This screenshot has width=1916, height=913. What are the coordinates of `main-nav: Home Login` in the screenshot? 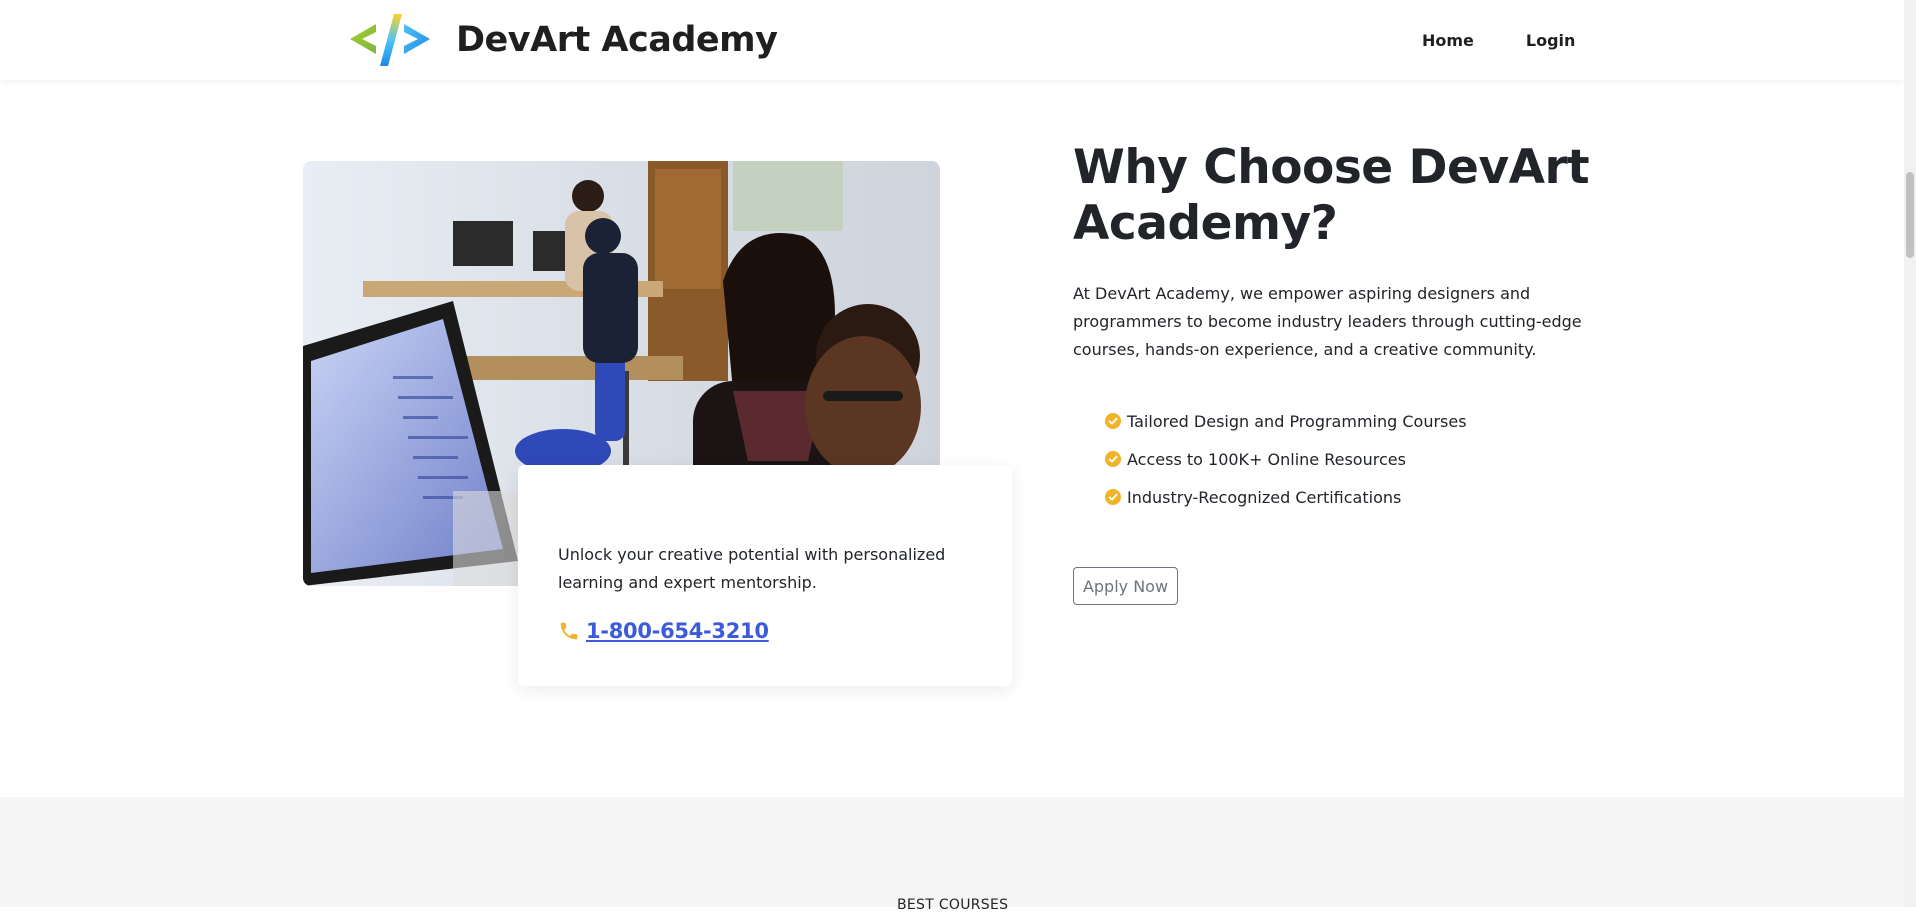 It's located at (1498, 40).